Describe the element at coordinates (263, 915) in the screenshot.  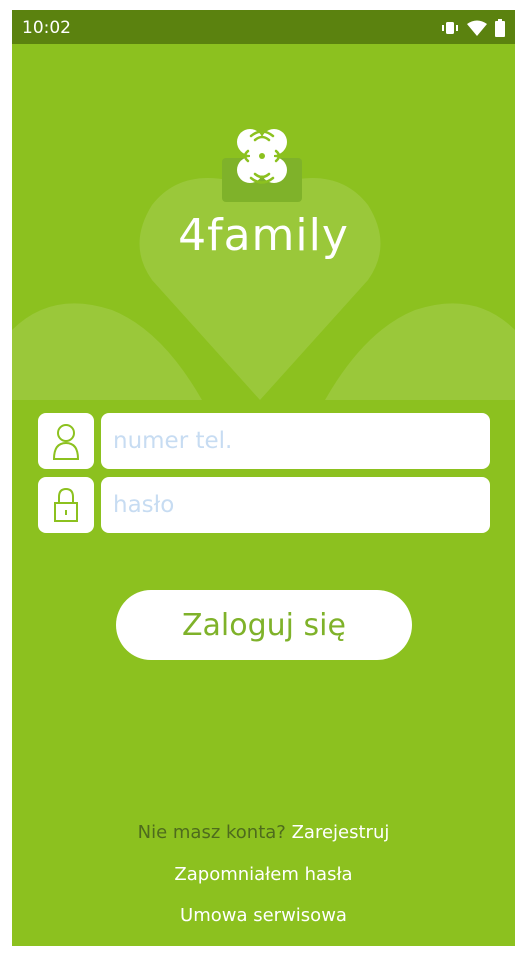
I see `service-agreement-link: Umowa serwisowa` at that location.